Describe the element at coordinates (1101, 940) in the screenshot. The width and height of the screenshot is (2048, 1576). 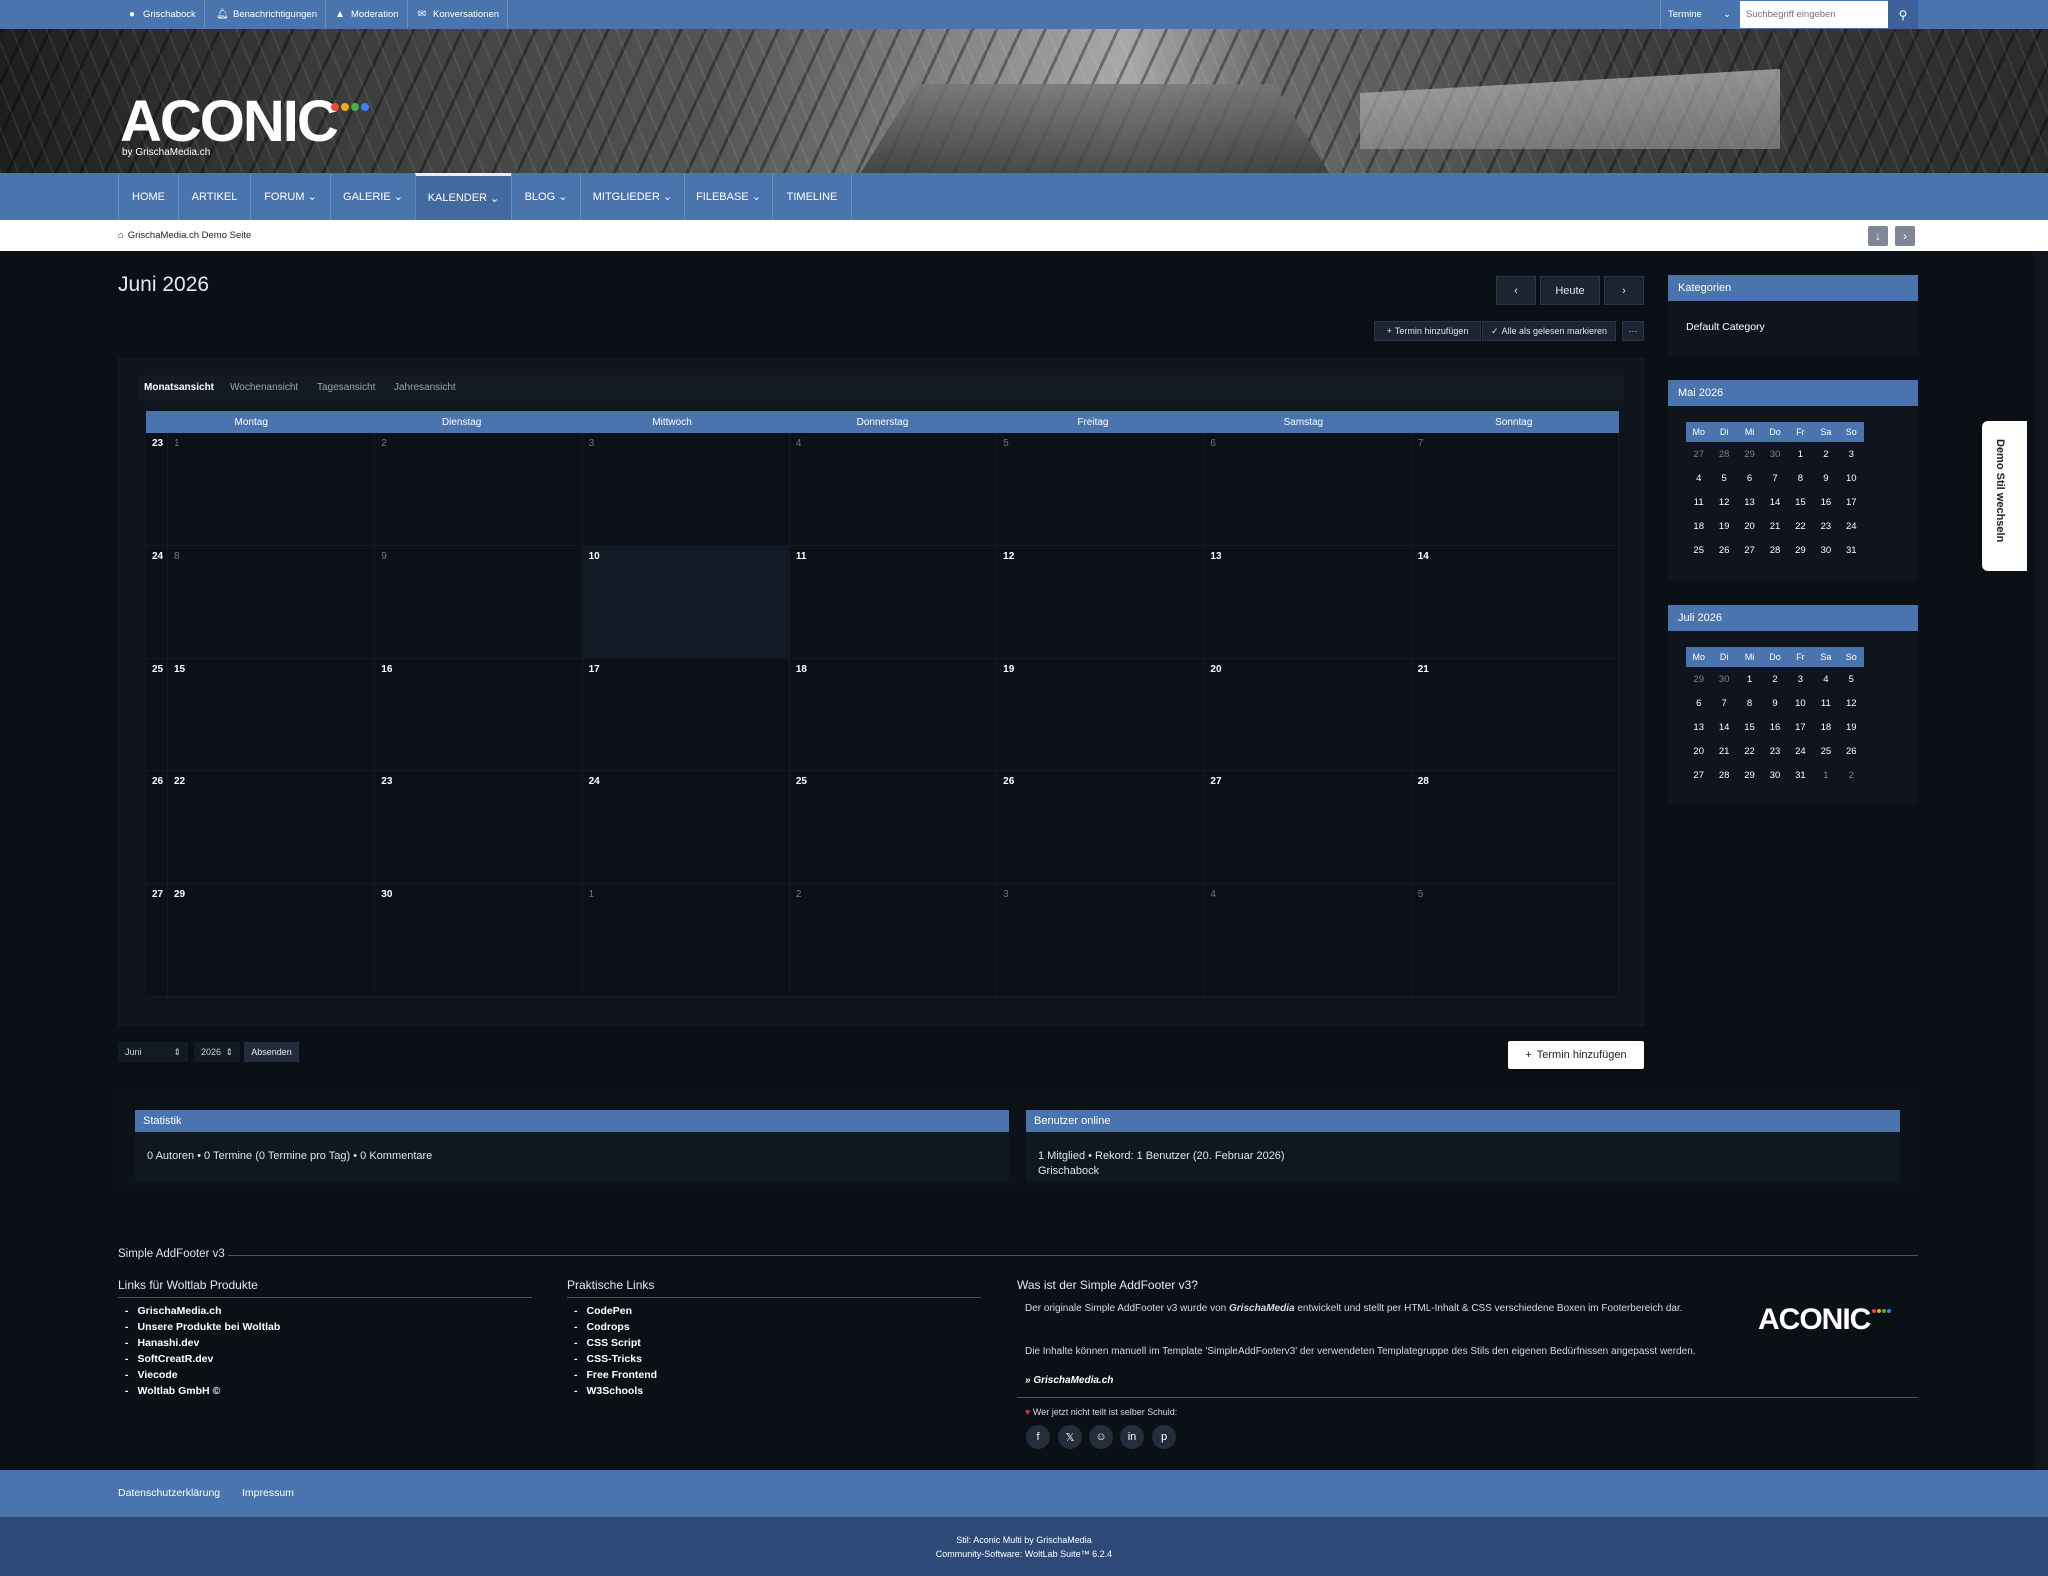
I see `day-cell: 3` at that location.